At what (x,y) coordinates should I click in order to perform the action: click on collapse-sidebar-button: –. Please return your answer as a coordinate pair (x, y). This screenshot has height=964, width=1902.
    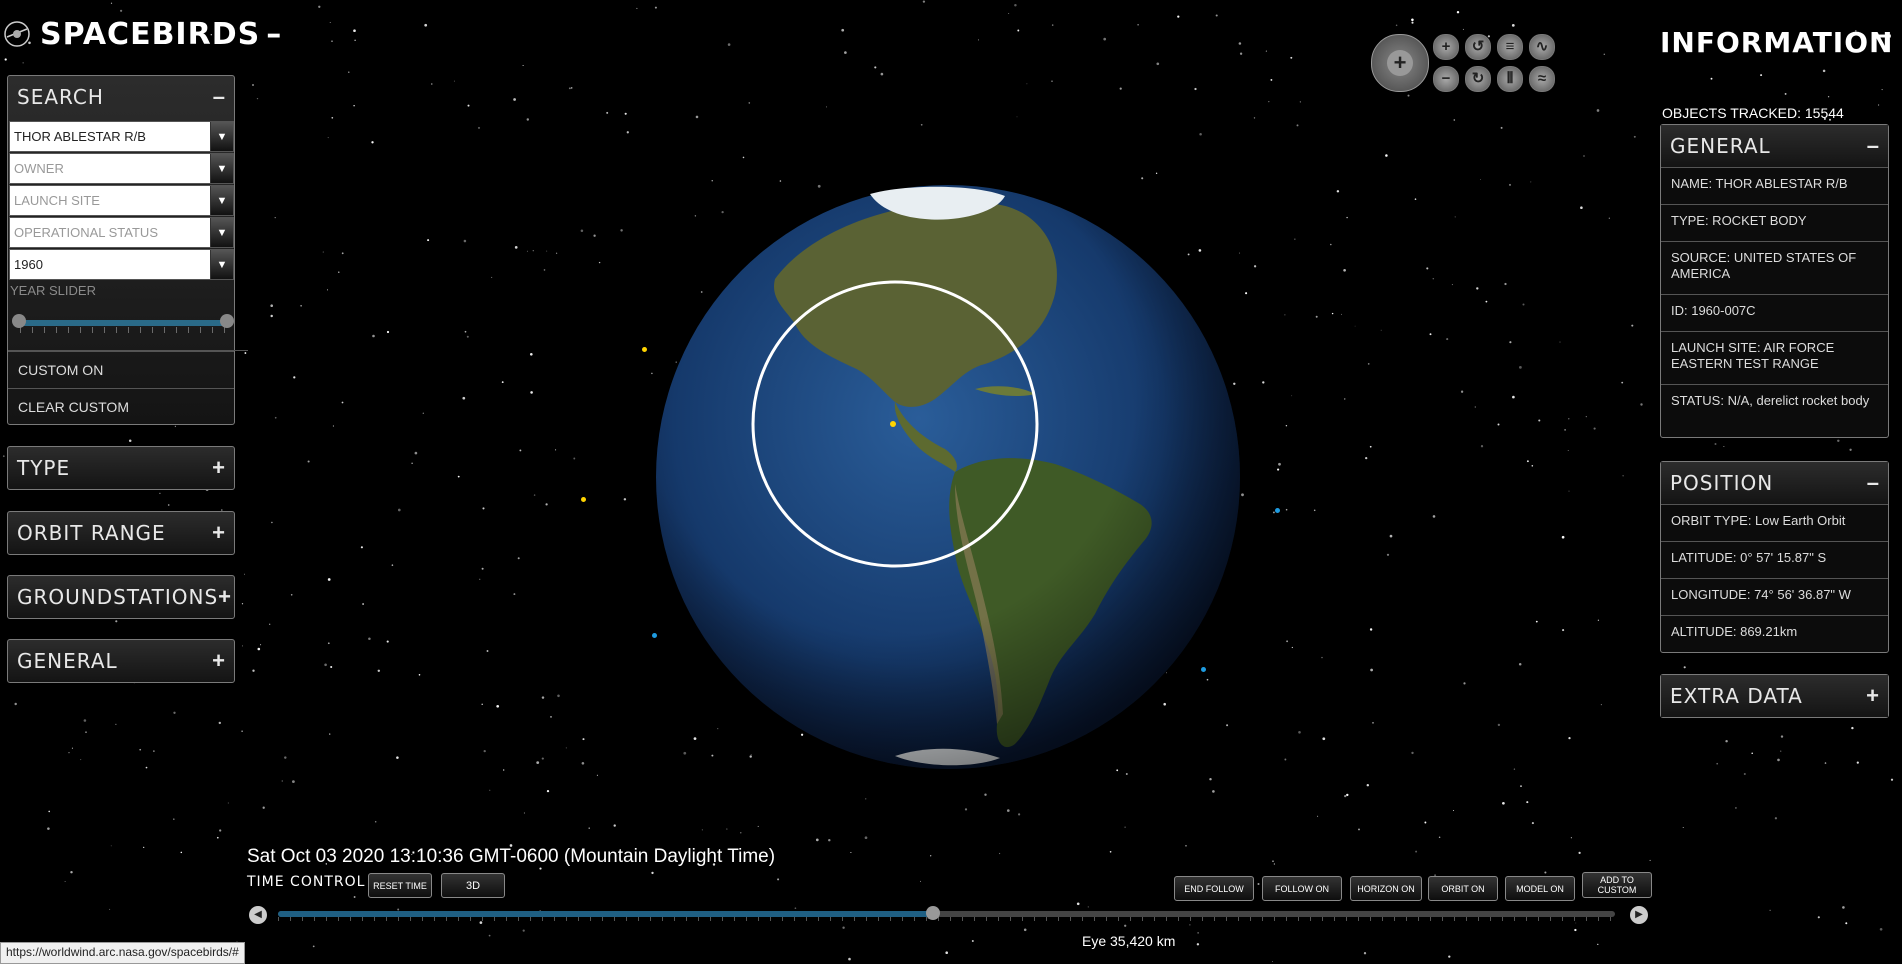
    Looking at the image, I should click on (274, 34).